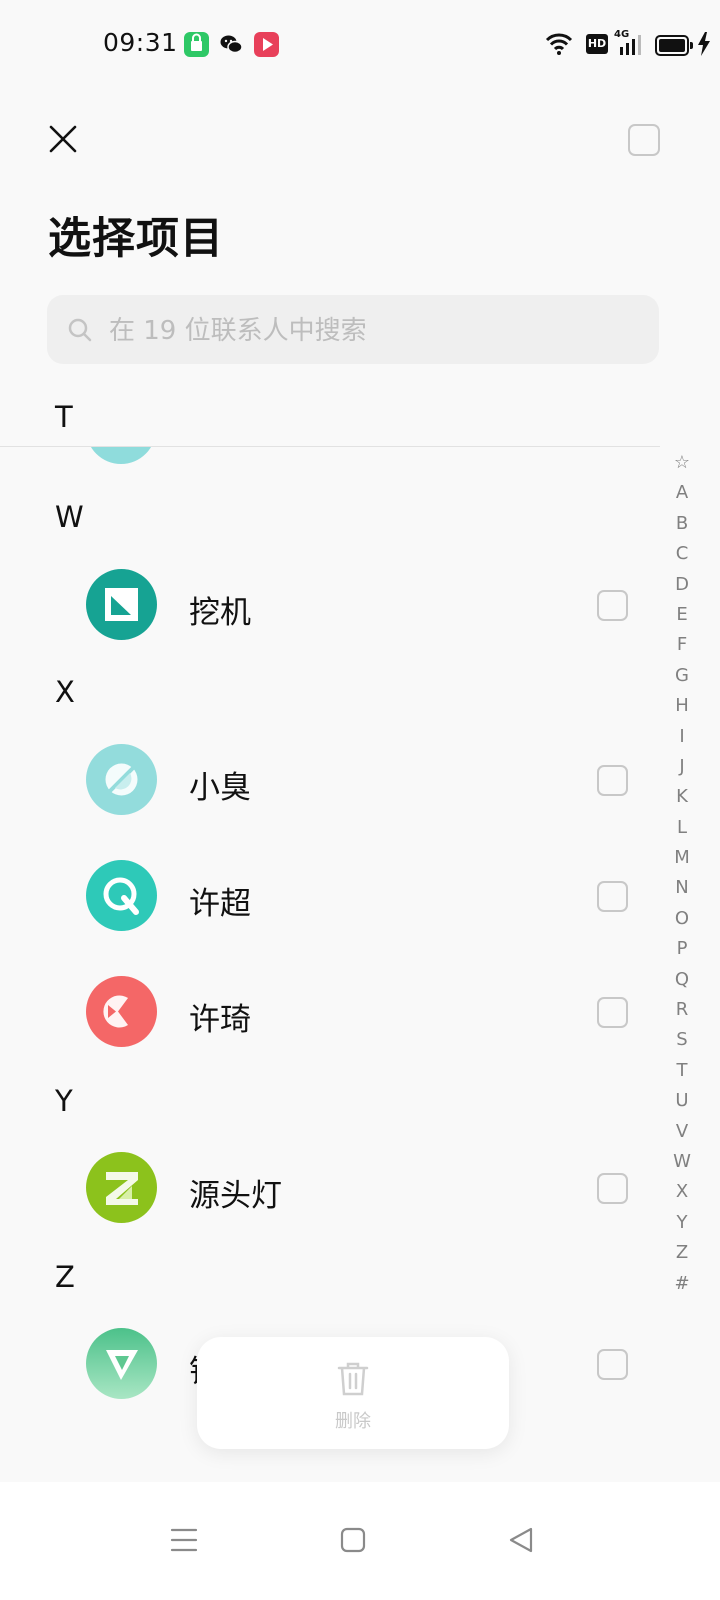  I want to click on index-item: A, so click(682, 493).